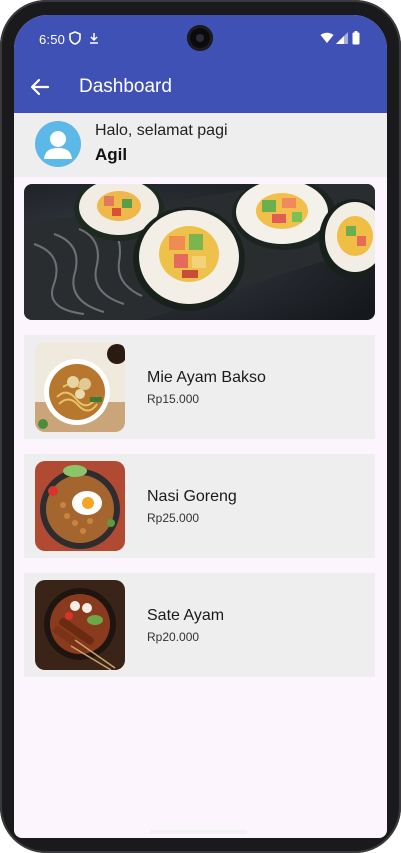 This screenshot has height=853, width=401. I want to click on food-price: Rp20.000, so click(173, 637).